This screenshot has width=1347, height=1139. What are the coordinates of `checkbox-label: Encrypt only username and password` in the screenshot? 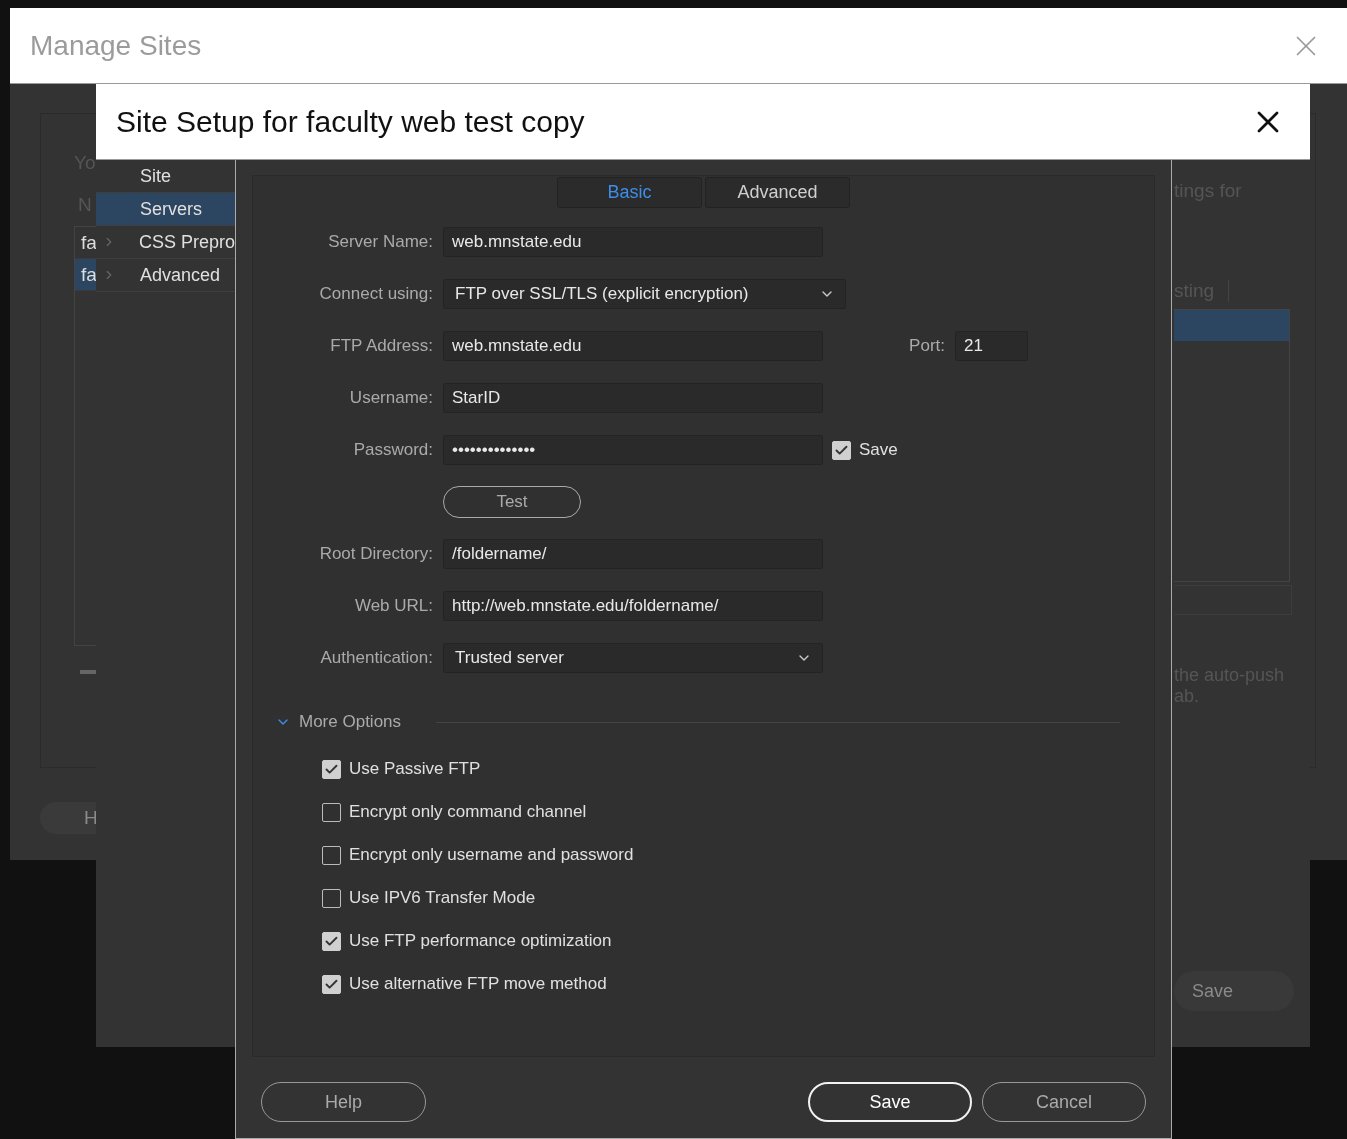 It's located at (491, 855).